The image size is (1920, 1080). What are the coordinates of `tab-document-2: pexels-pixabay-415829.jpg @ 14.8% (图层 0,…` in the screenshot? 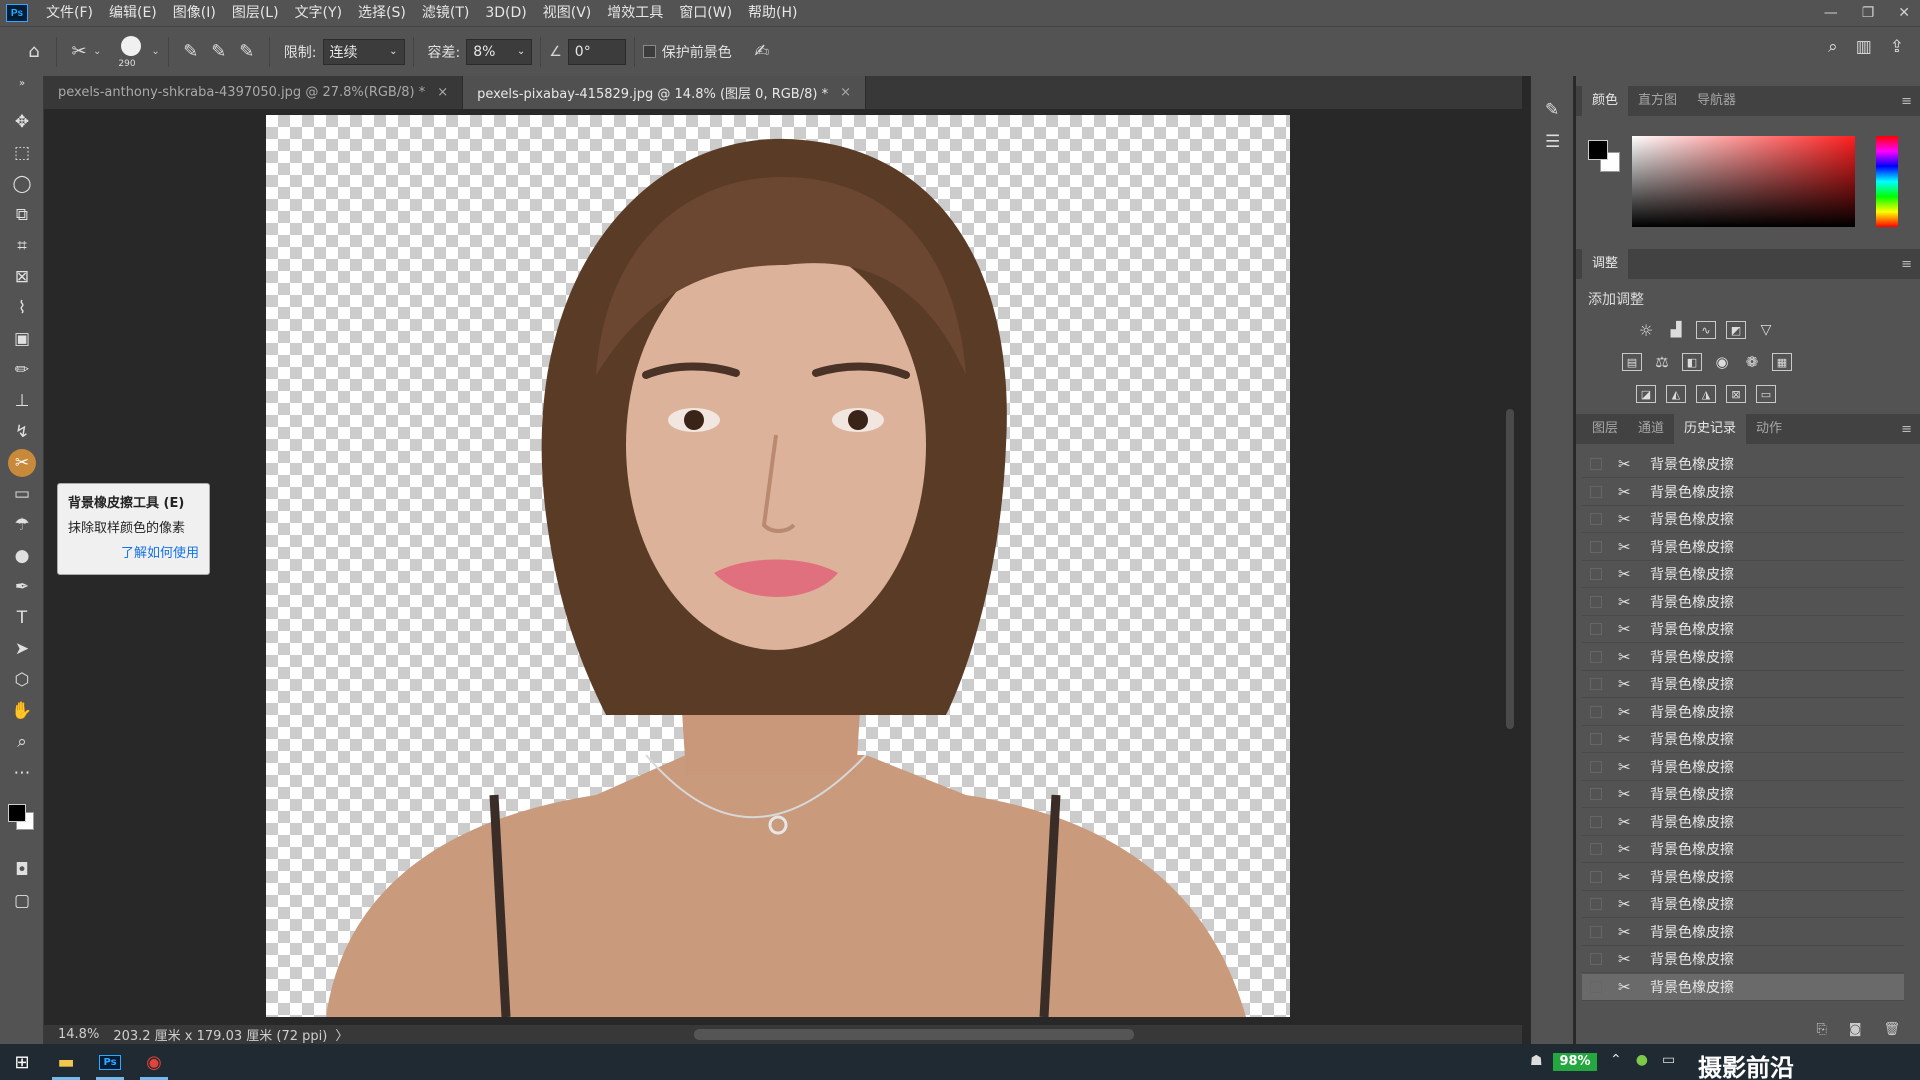 It's located at (664, 92).